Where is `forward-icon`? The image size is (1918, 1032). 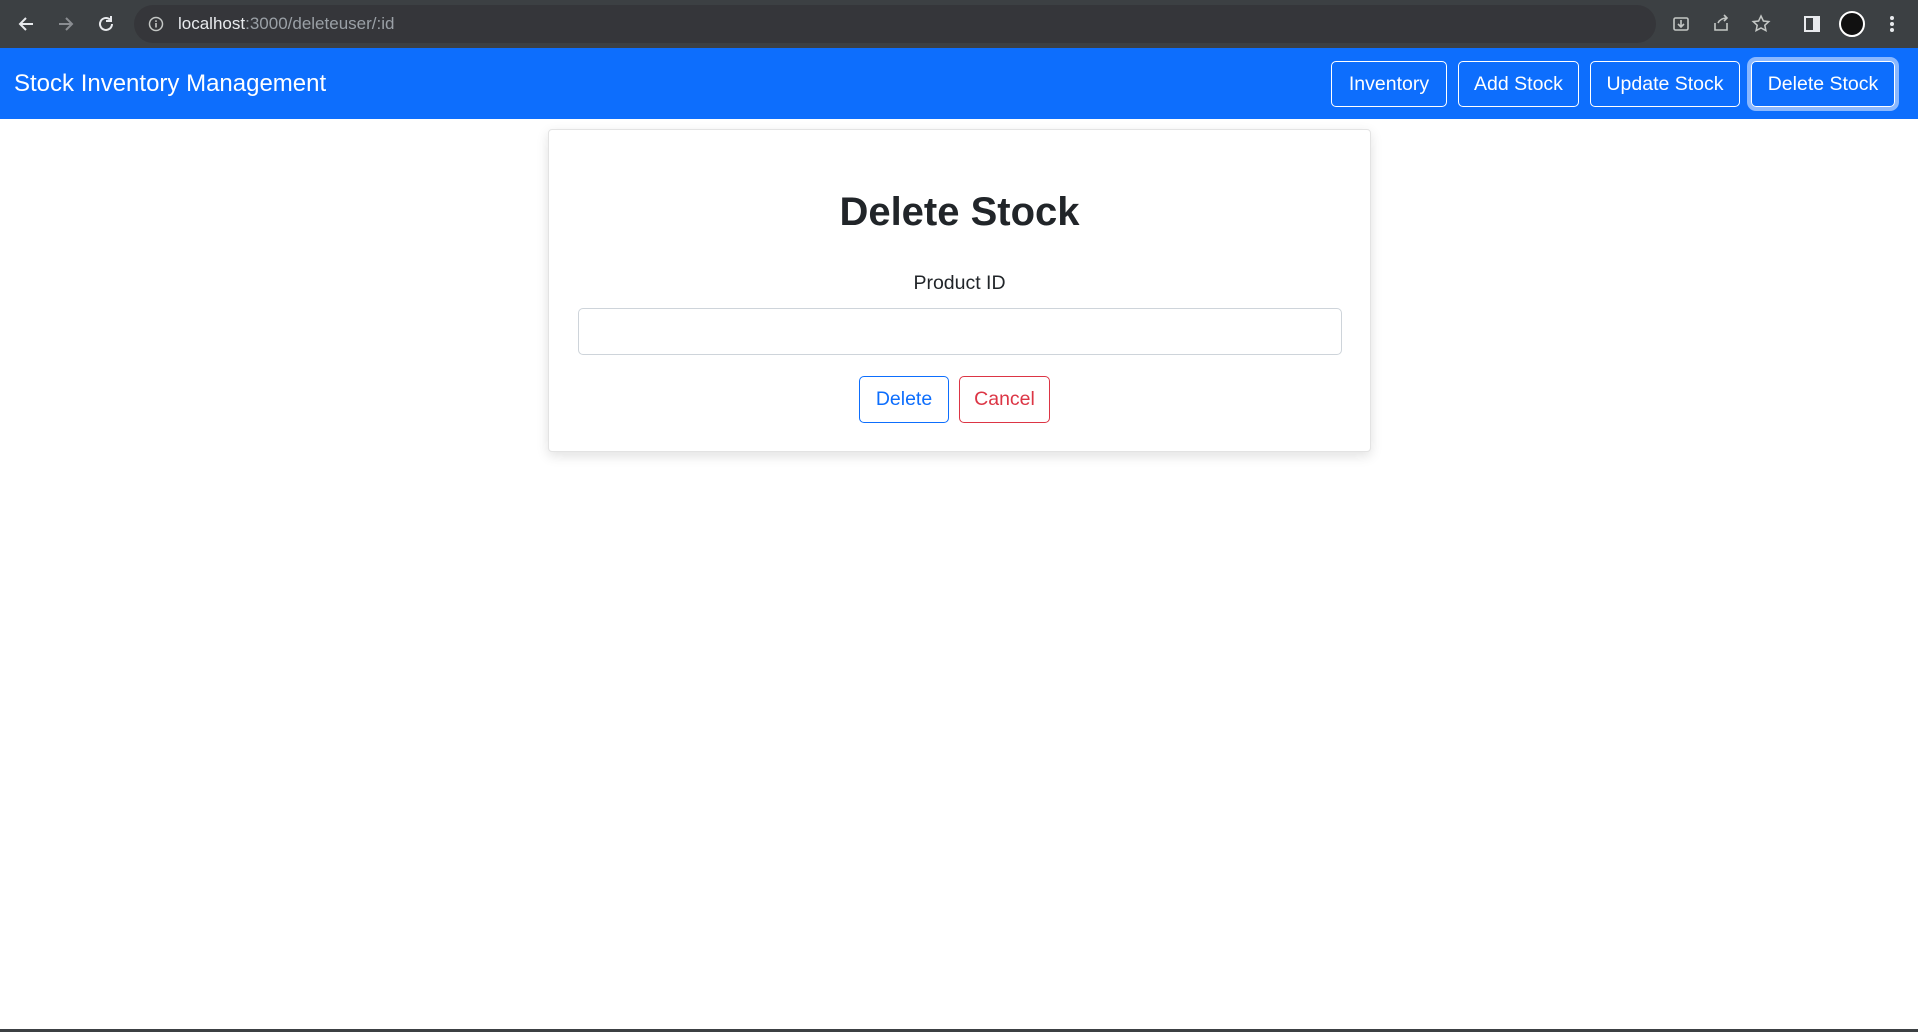 forward-icon is located at coordinates (66, 24).